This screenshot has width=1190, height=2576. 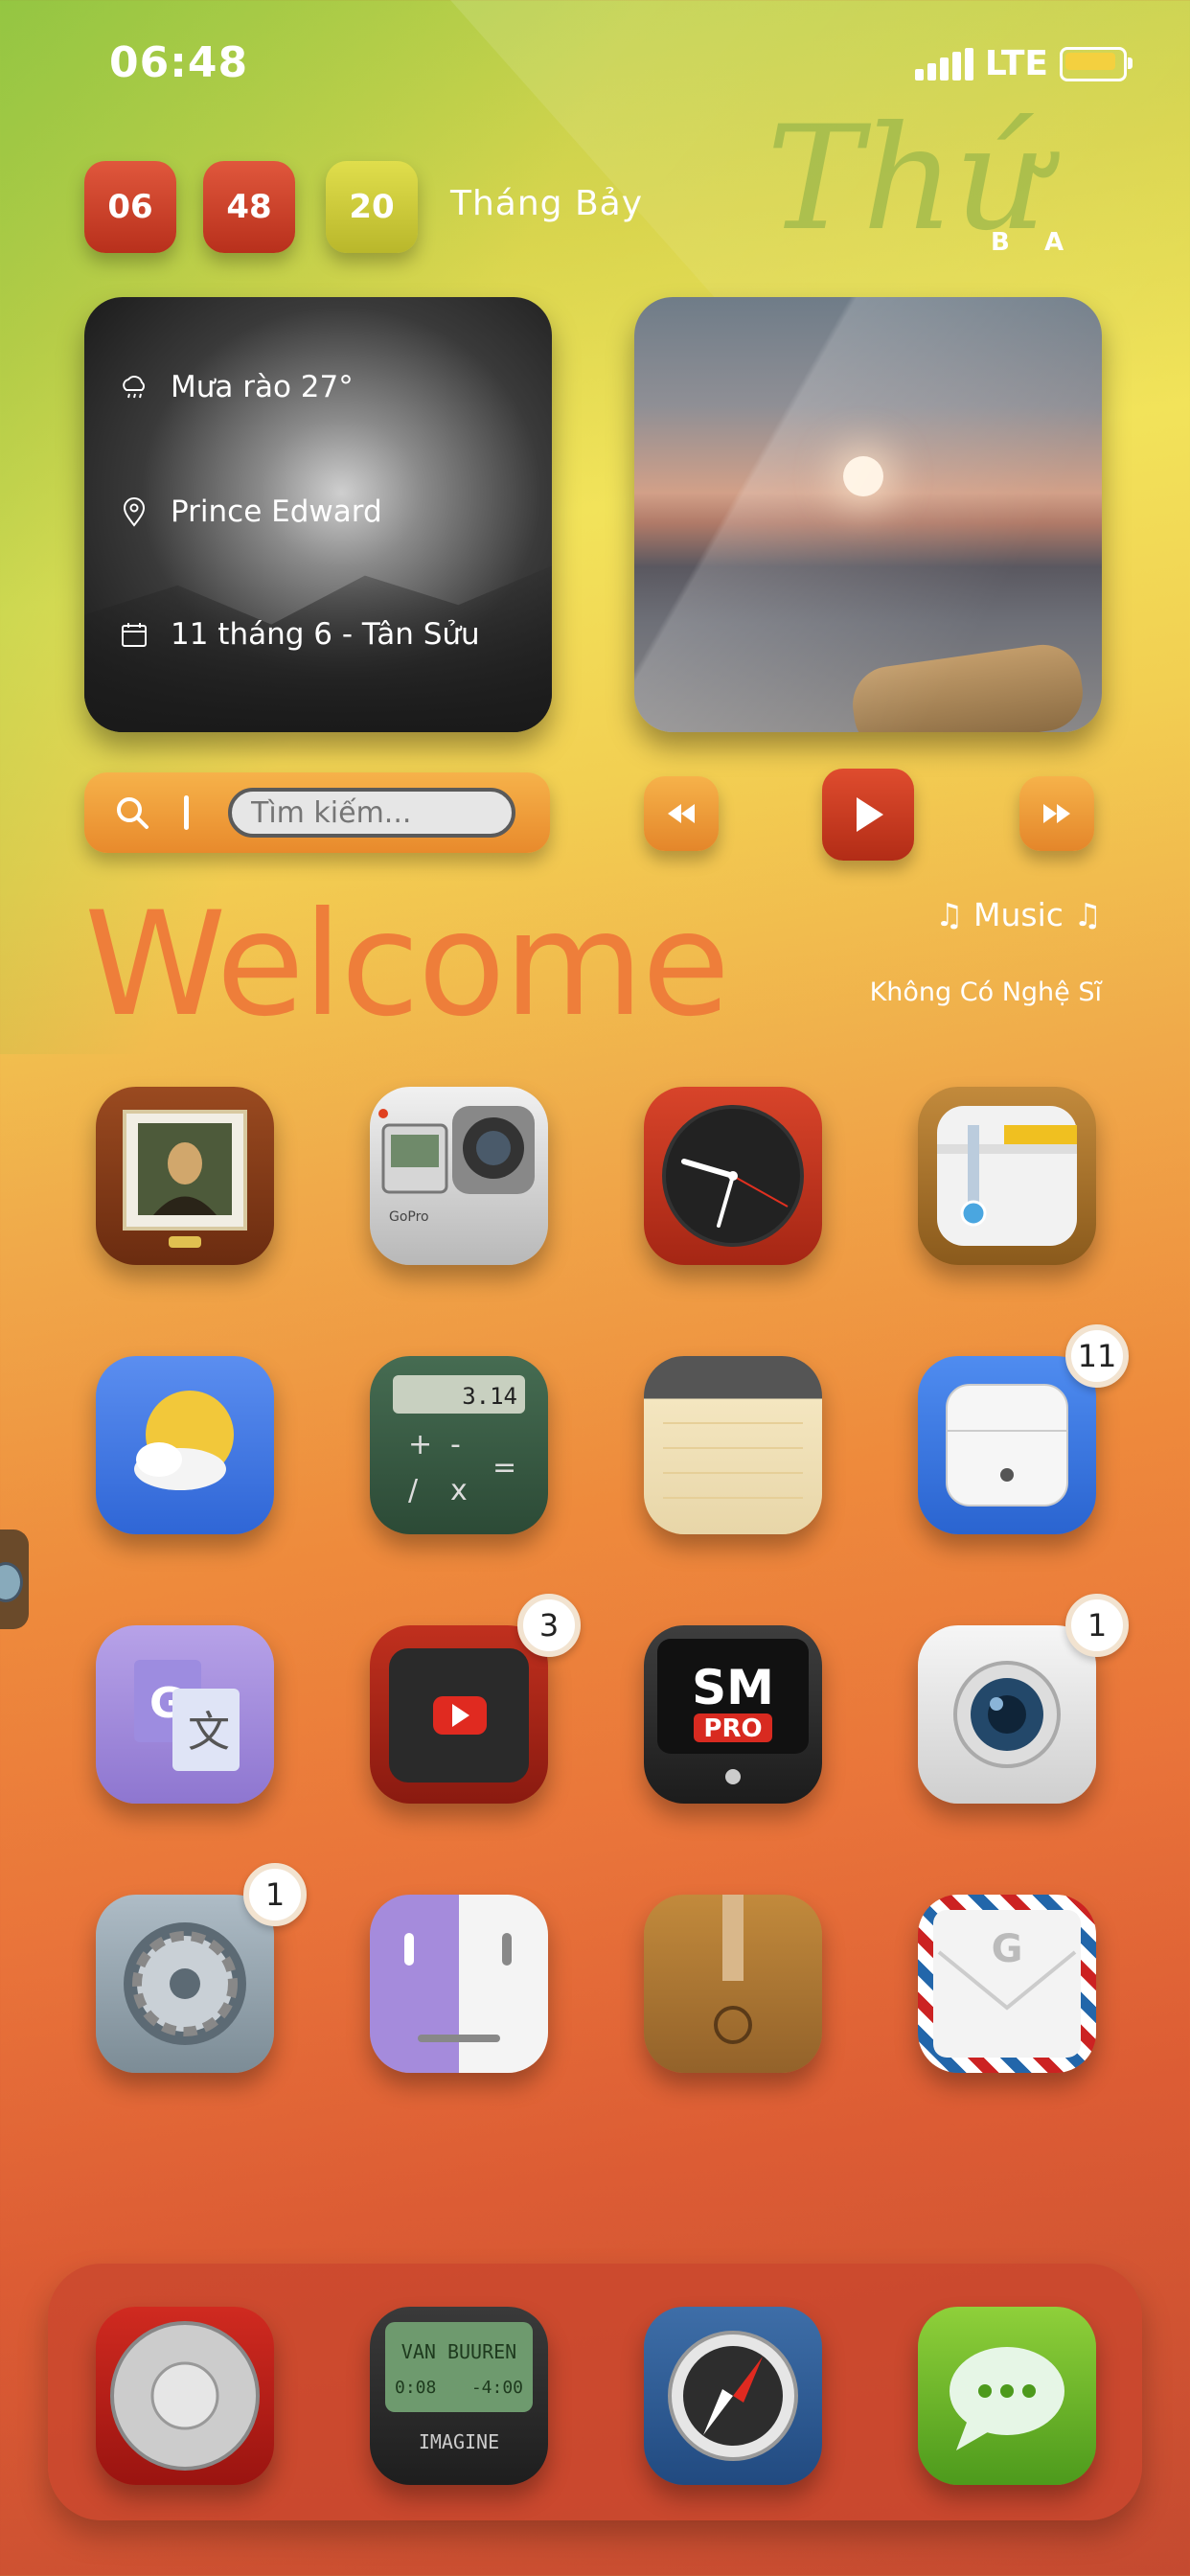 What do you see at coordinates (458, 1988) in the screenshot?
I see `switch-icon` at bounding box center [458, 1988].